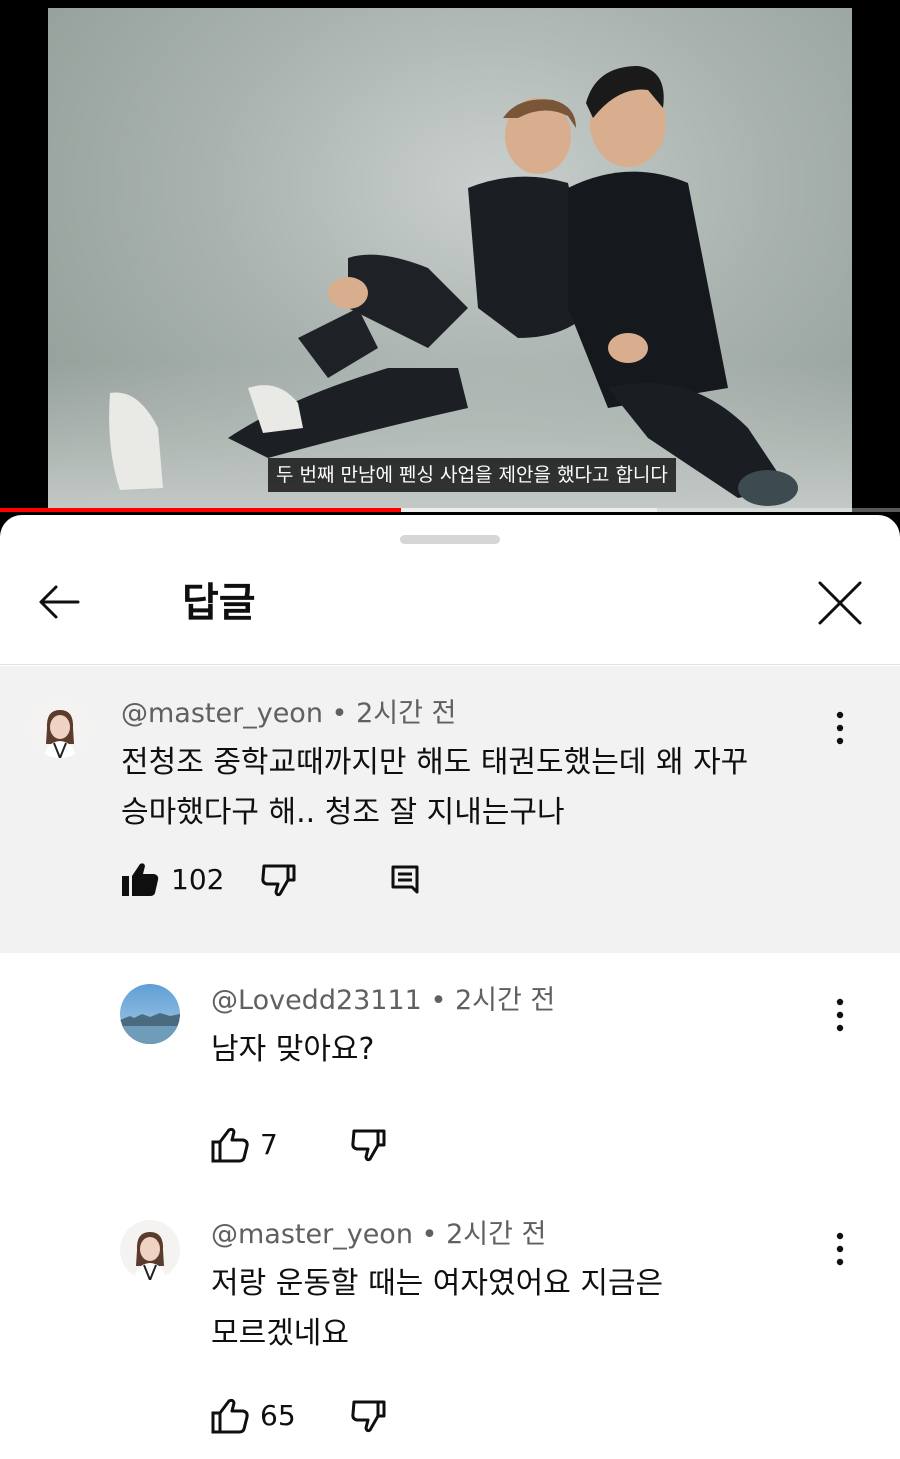 This screenshot has height=1459, width=900. What do you see at coordinates (316, 1000) in the screenshot?
I see `author-name: @Lovedd23111` at bounding box center [316, 1000].